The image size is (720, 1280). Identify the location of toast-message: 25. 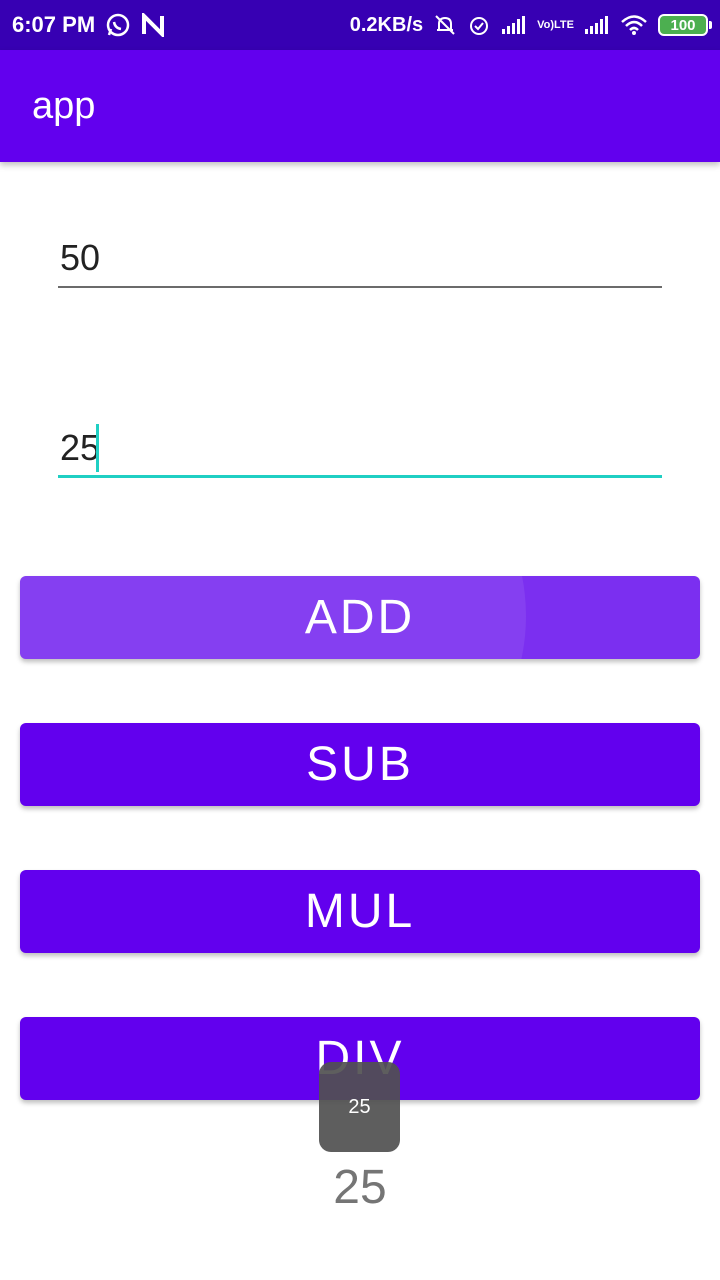
(359, 1107).